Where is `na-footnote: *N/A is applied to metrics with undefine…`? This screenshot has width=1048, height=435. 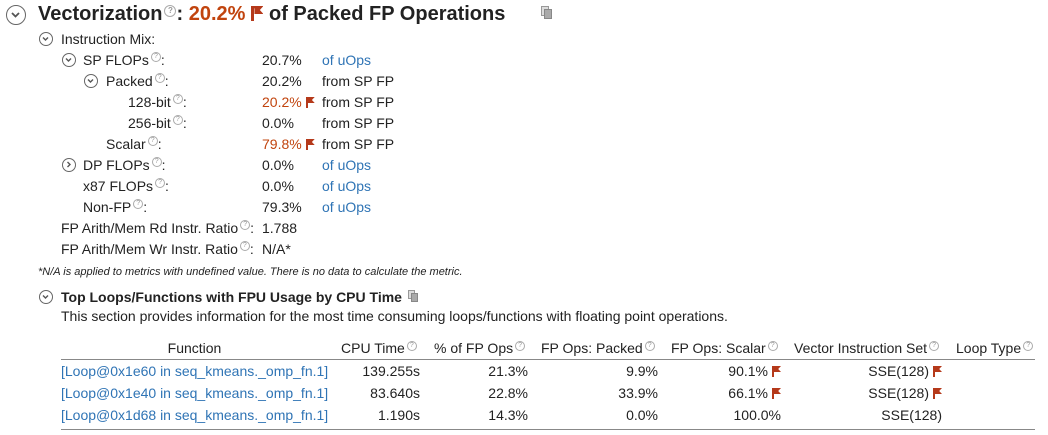
na-footnote: *N/A is applied to metrics with undefine… is located at coordinates (250, 272).